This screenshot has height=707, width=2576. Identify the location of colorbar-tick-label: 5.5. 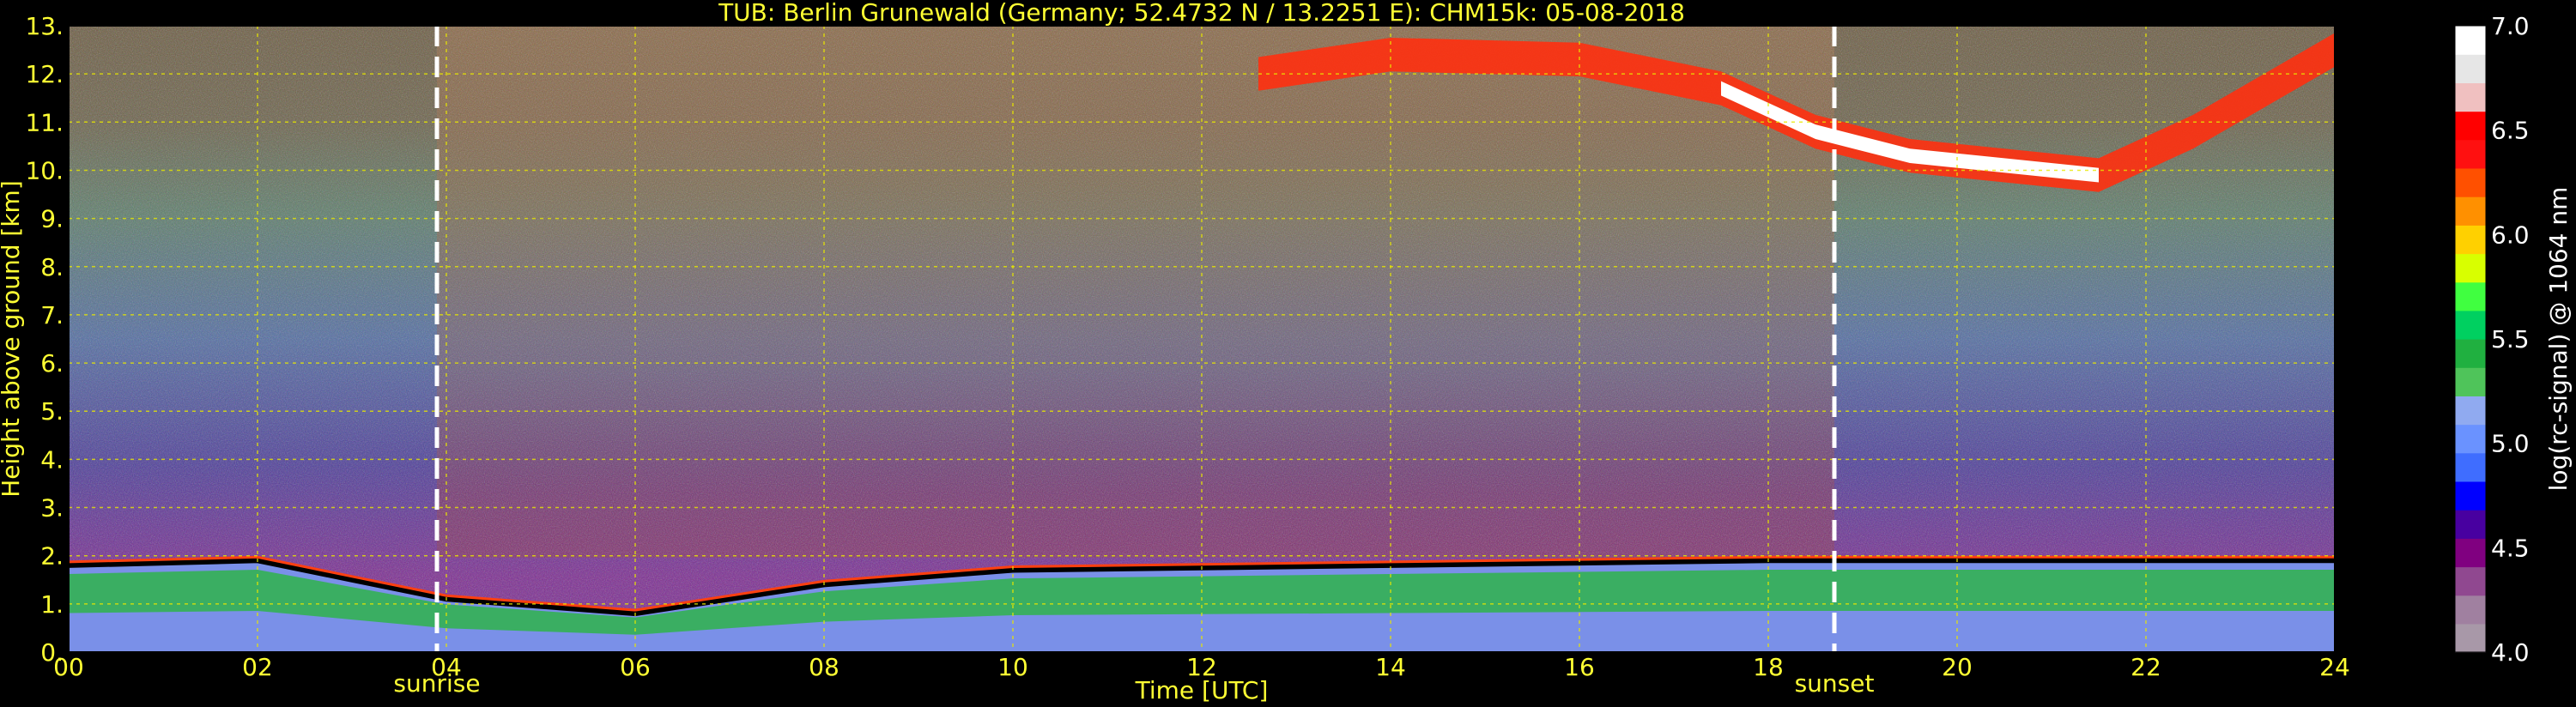
(2510, 339).